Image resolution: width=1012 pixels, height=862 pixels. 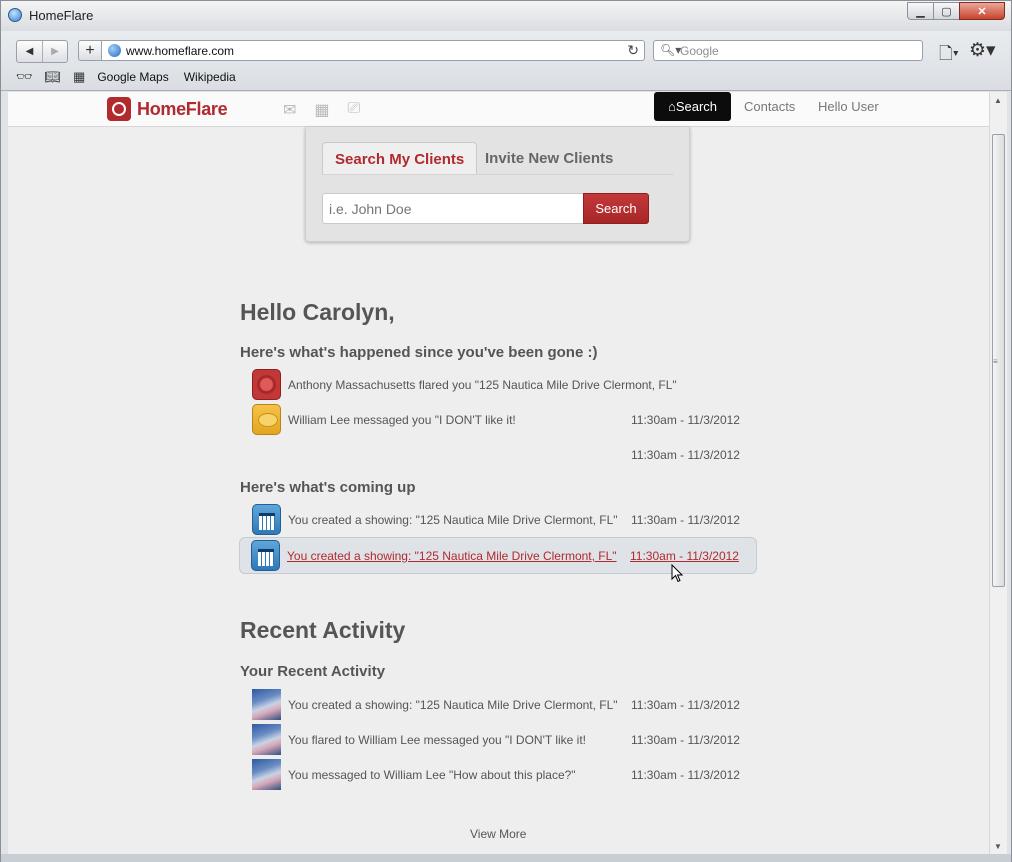 I want to click on nav-search-label: Search, so click(x=696, y=106).